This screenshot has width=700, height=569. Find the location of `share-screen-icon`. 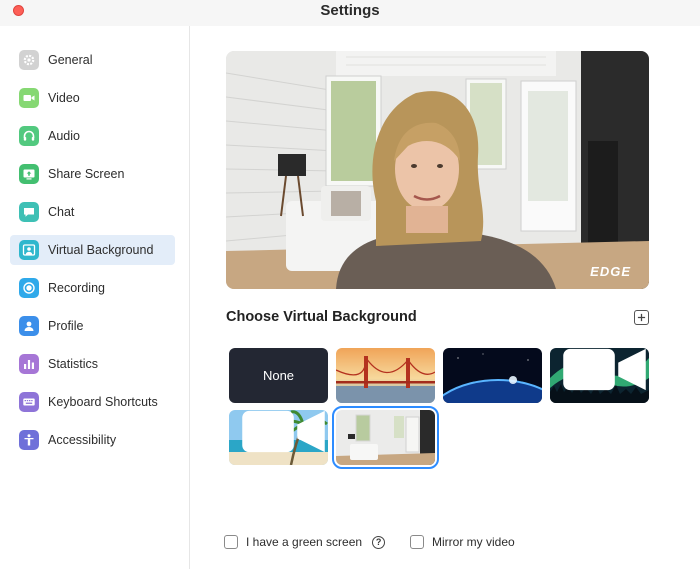

share-screen-icon is located at coordinates (29, 174).